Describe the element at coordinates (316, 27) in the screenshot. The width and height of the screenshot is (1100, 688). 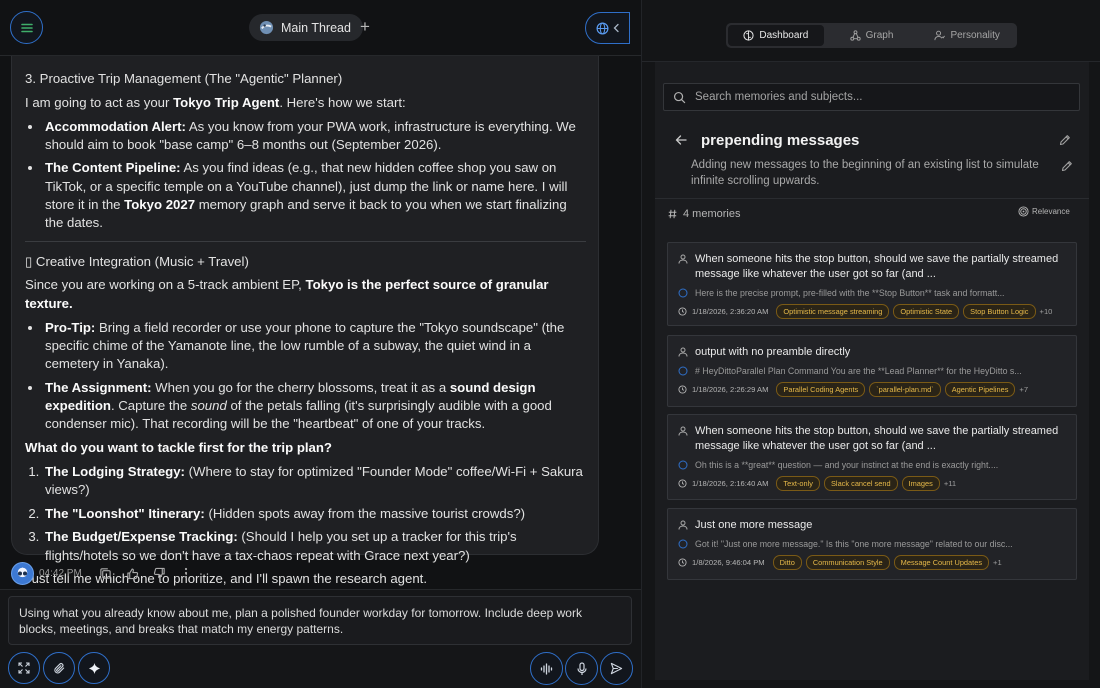
I see `thread-title: Main Thread` at that location.